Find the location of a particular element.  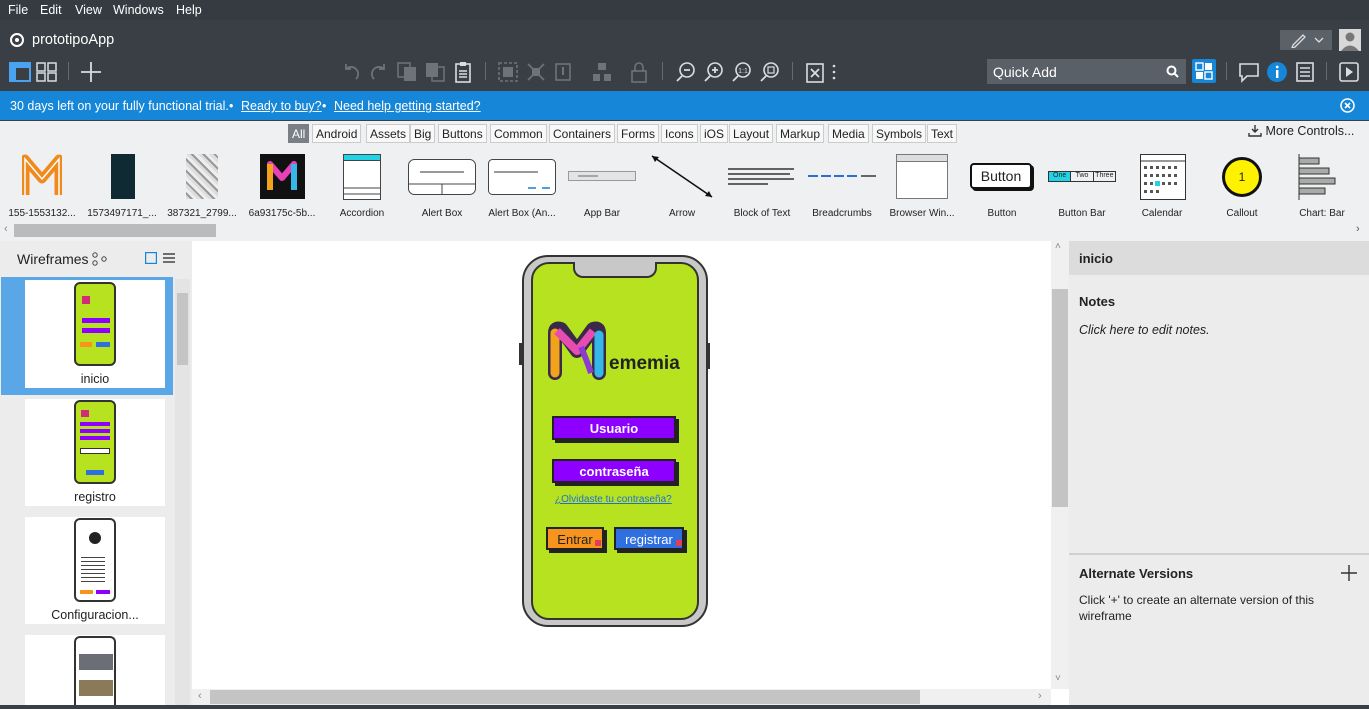

presentation-icon is located at coordinates (1349, 72).